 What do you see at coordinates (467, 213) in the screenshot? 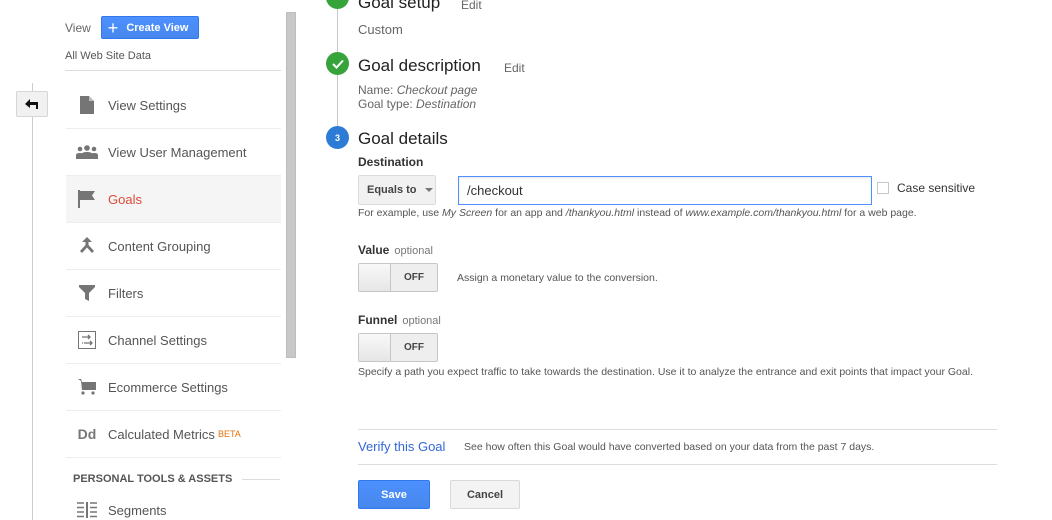
I see `hint-example: My Screen` at bounding box center [467, 213].